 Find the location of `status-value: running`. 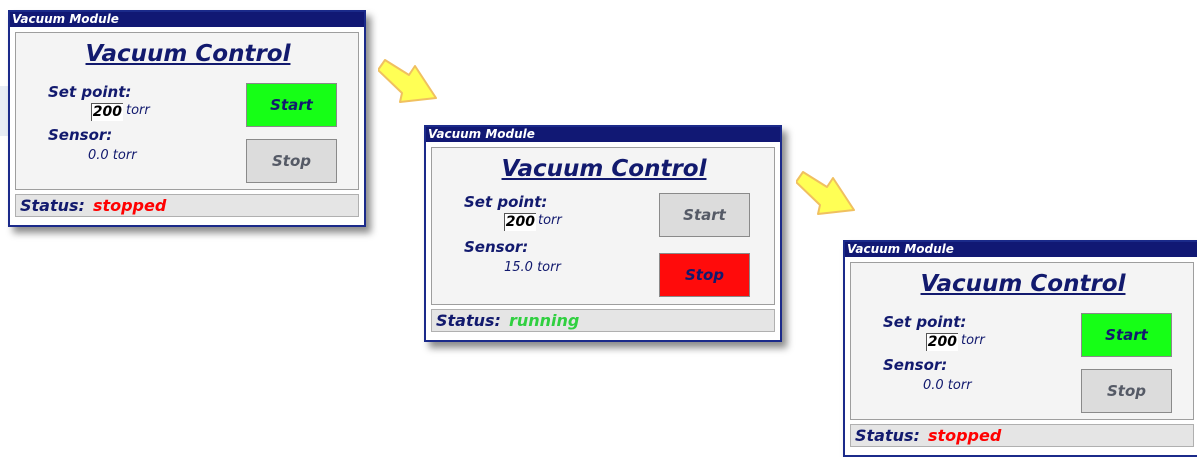

status-value: running is located at coordinates (544, 320).